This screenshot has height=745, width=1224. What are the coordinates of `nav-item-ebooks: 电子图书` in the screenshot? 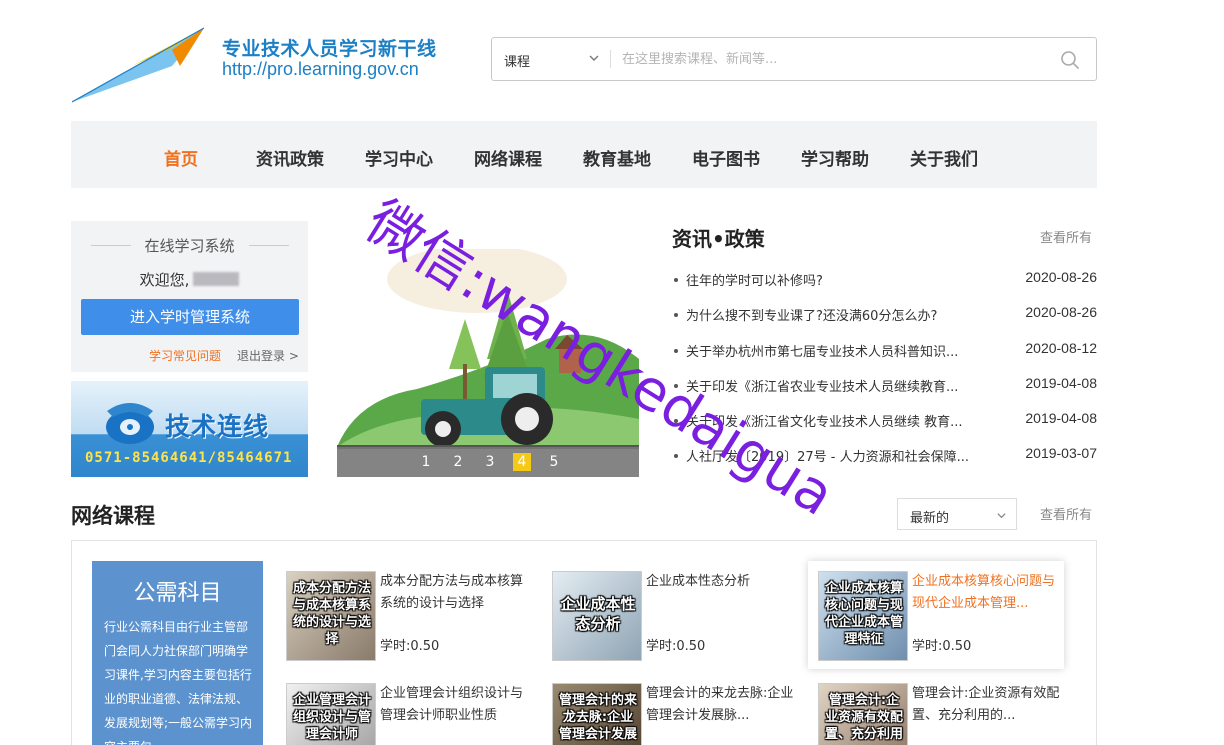 It's located at (726, 157).